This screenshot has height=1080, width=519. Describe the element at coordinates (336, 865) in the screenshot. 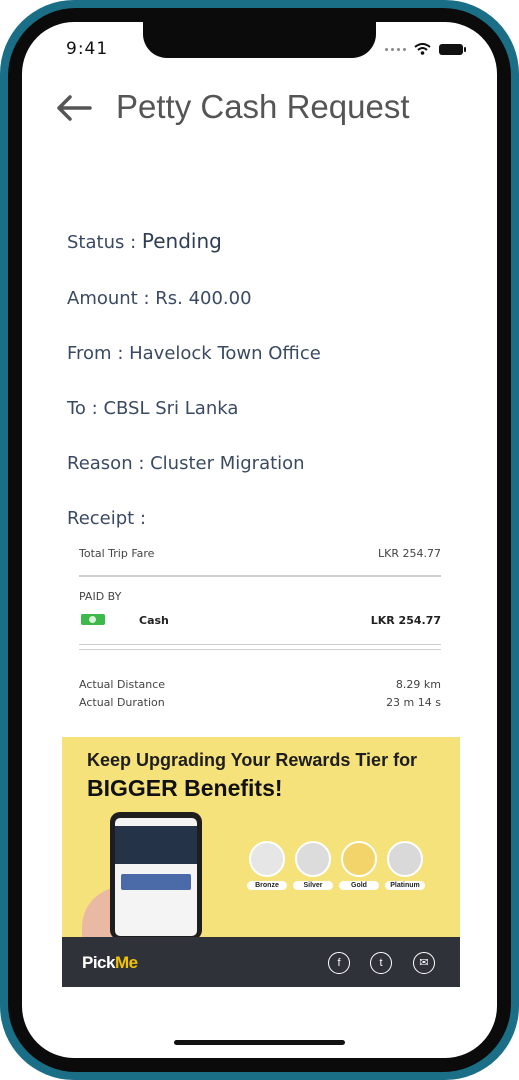

I see `tier-badges: Bronze Silver Gold Platinum` at that location.